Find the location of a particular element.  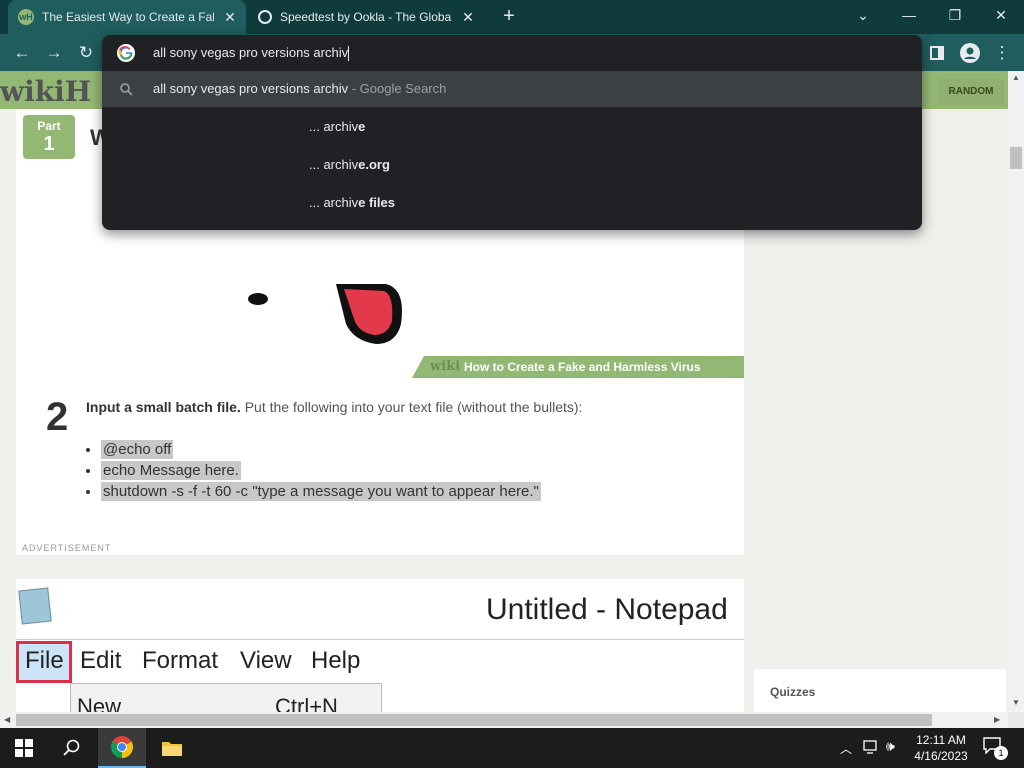

illustration-image is located at coordinates (325, 314).